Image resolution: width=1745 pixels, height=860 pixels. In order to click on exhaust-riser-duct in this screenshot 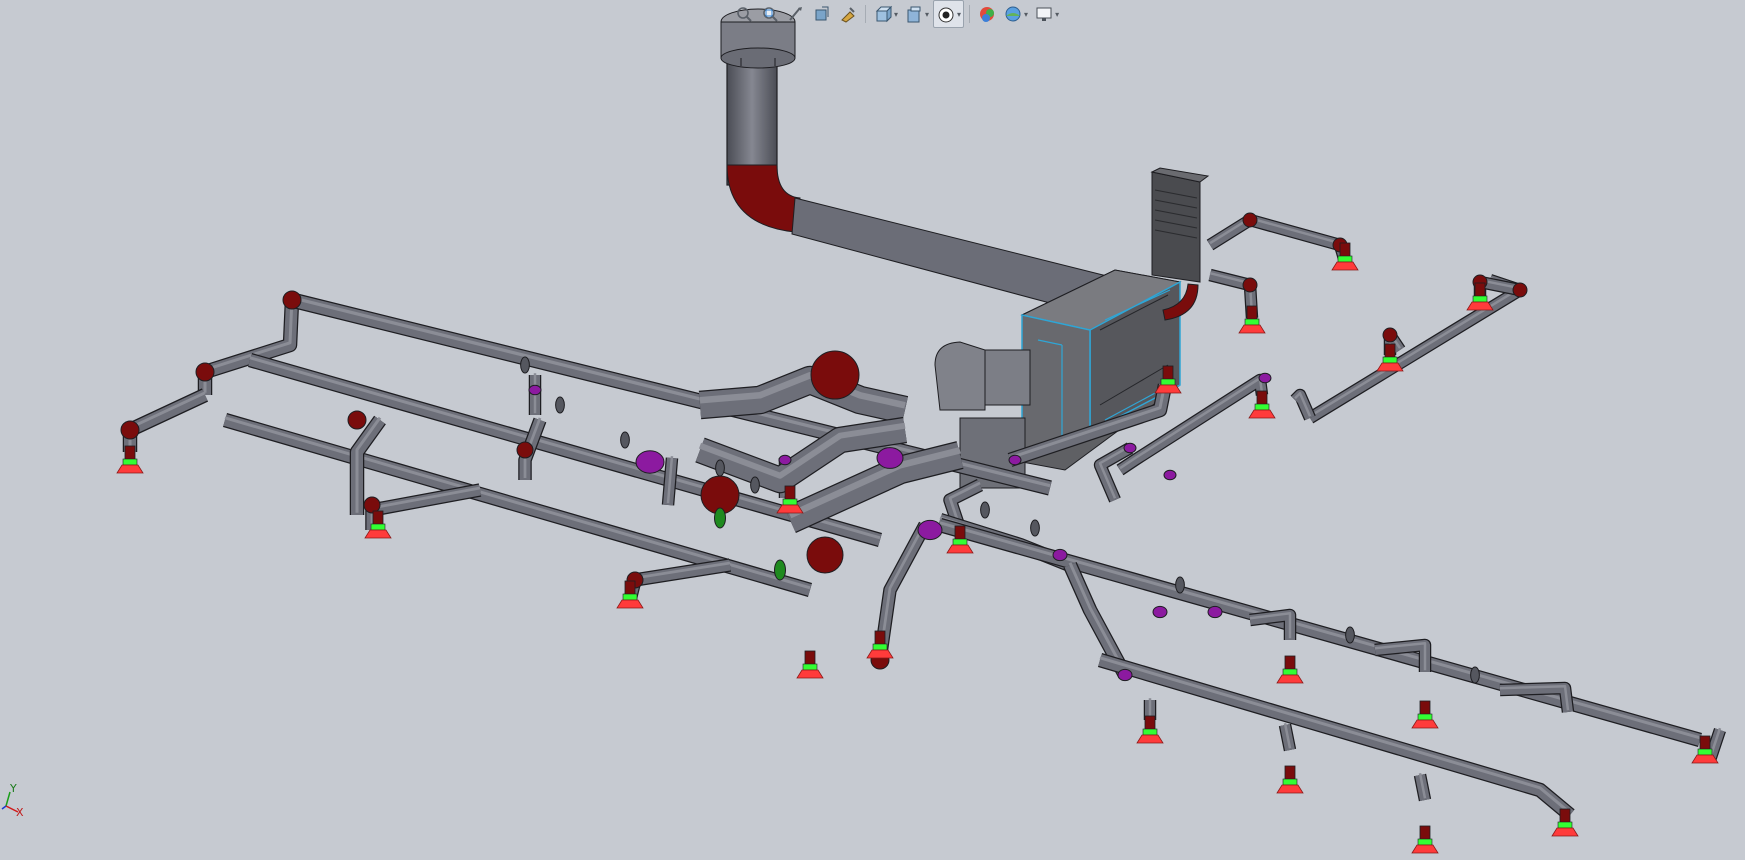, I will do `click(758, 97)`.